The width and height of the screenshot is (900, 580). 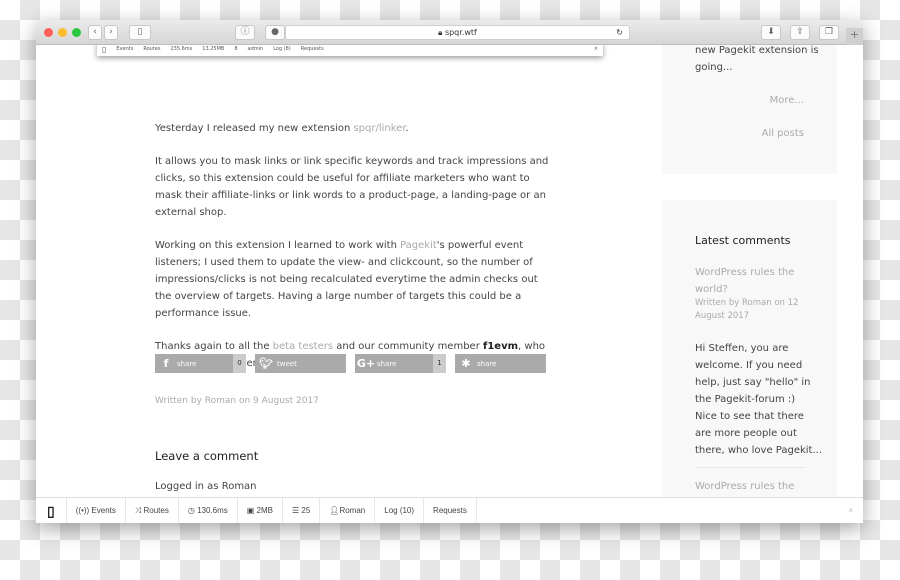 I want to click on debug-memory: ▣ 2MB, so click(x=260, y=510).